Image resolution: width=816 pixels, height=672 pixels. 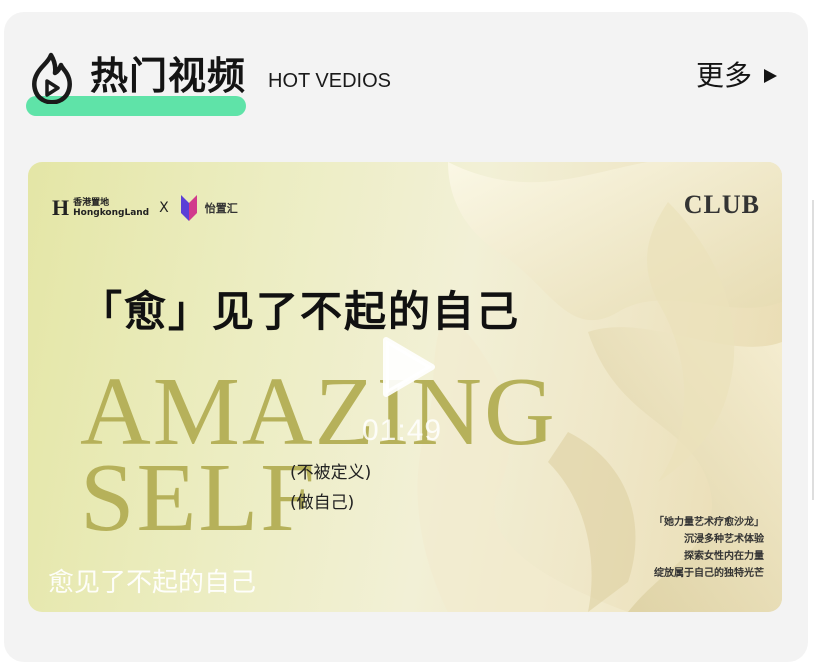 What do you see at coordinates (721, 204) in the screenshot?
I see `club-logo: CLUB` at bounding box center [721, 204].